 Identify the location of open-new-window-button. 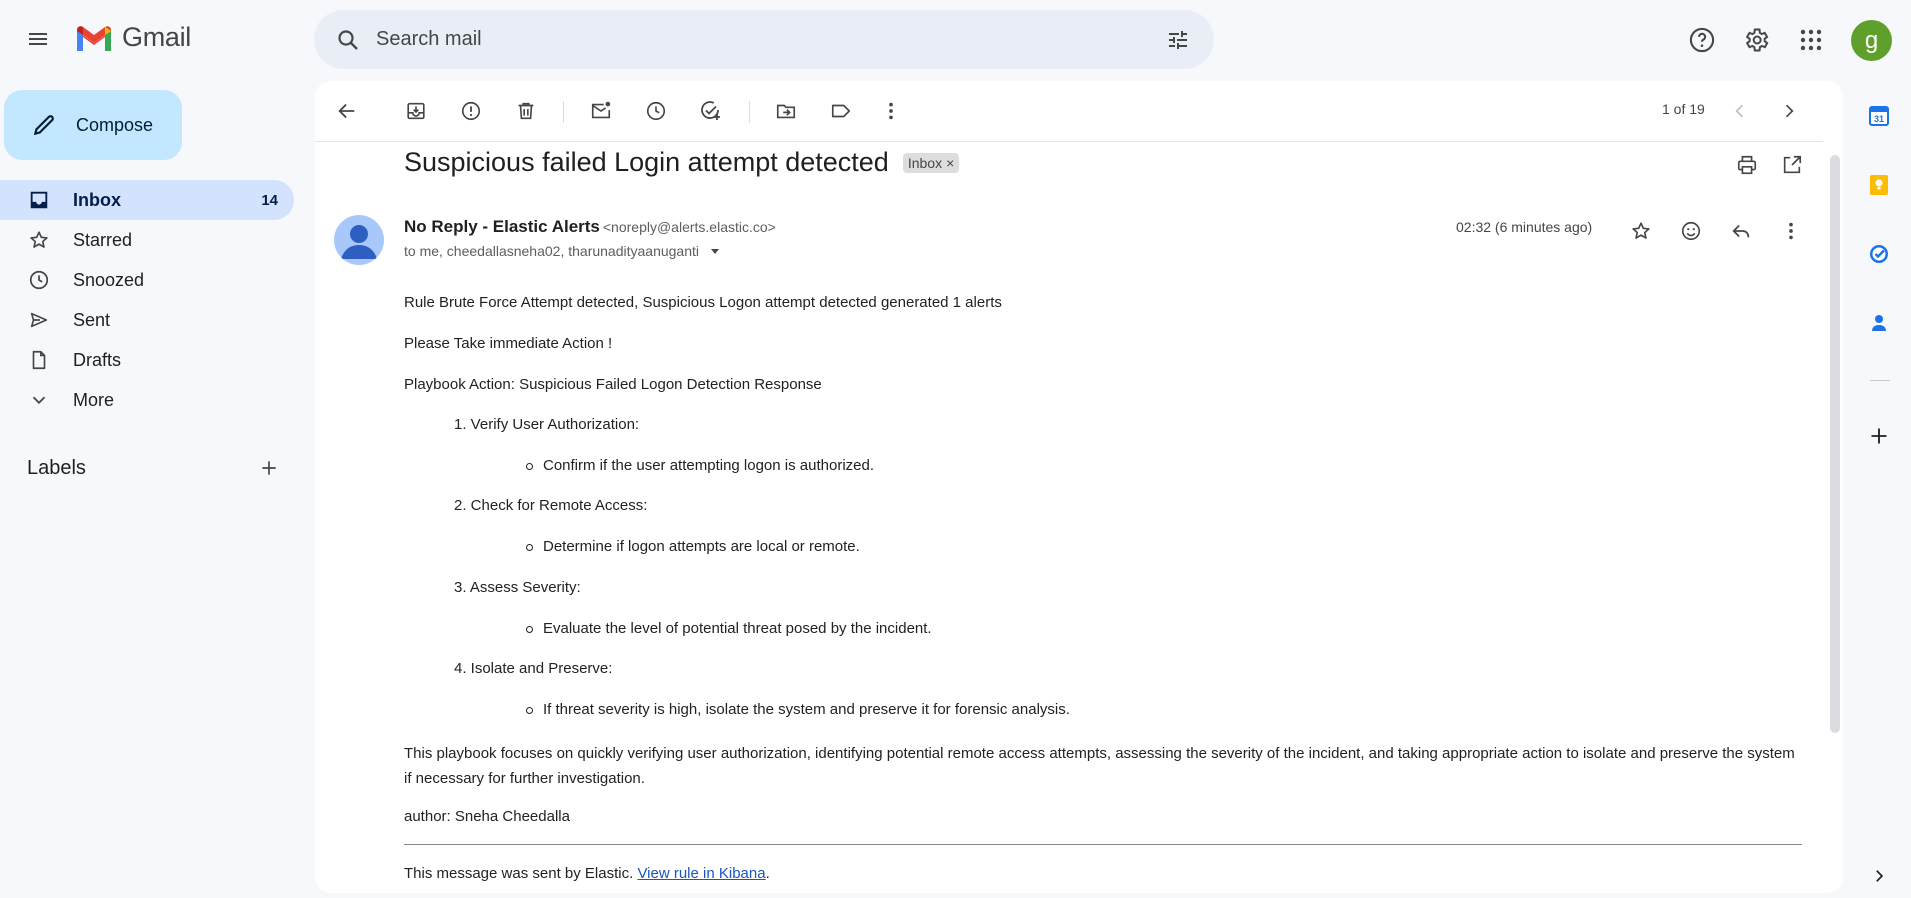
(1792, 165).